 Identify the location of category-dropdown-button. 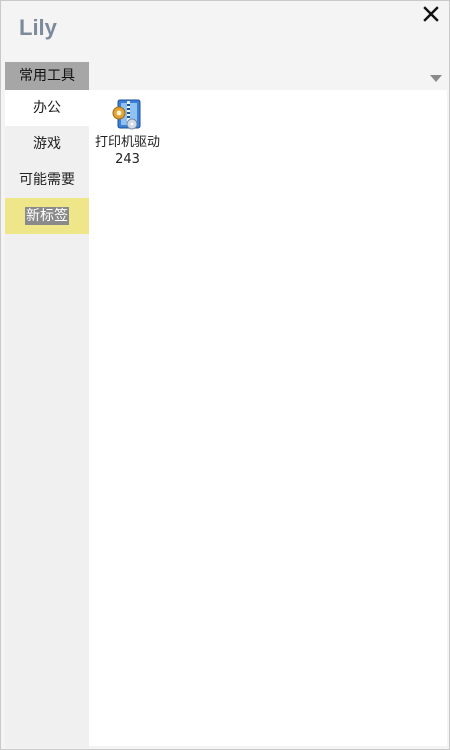
(436, 75).